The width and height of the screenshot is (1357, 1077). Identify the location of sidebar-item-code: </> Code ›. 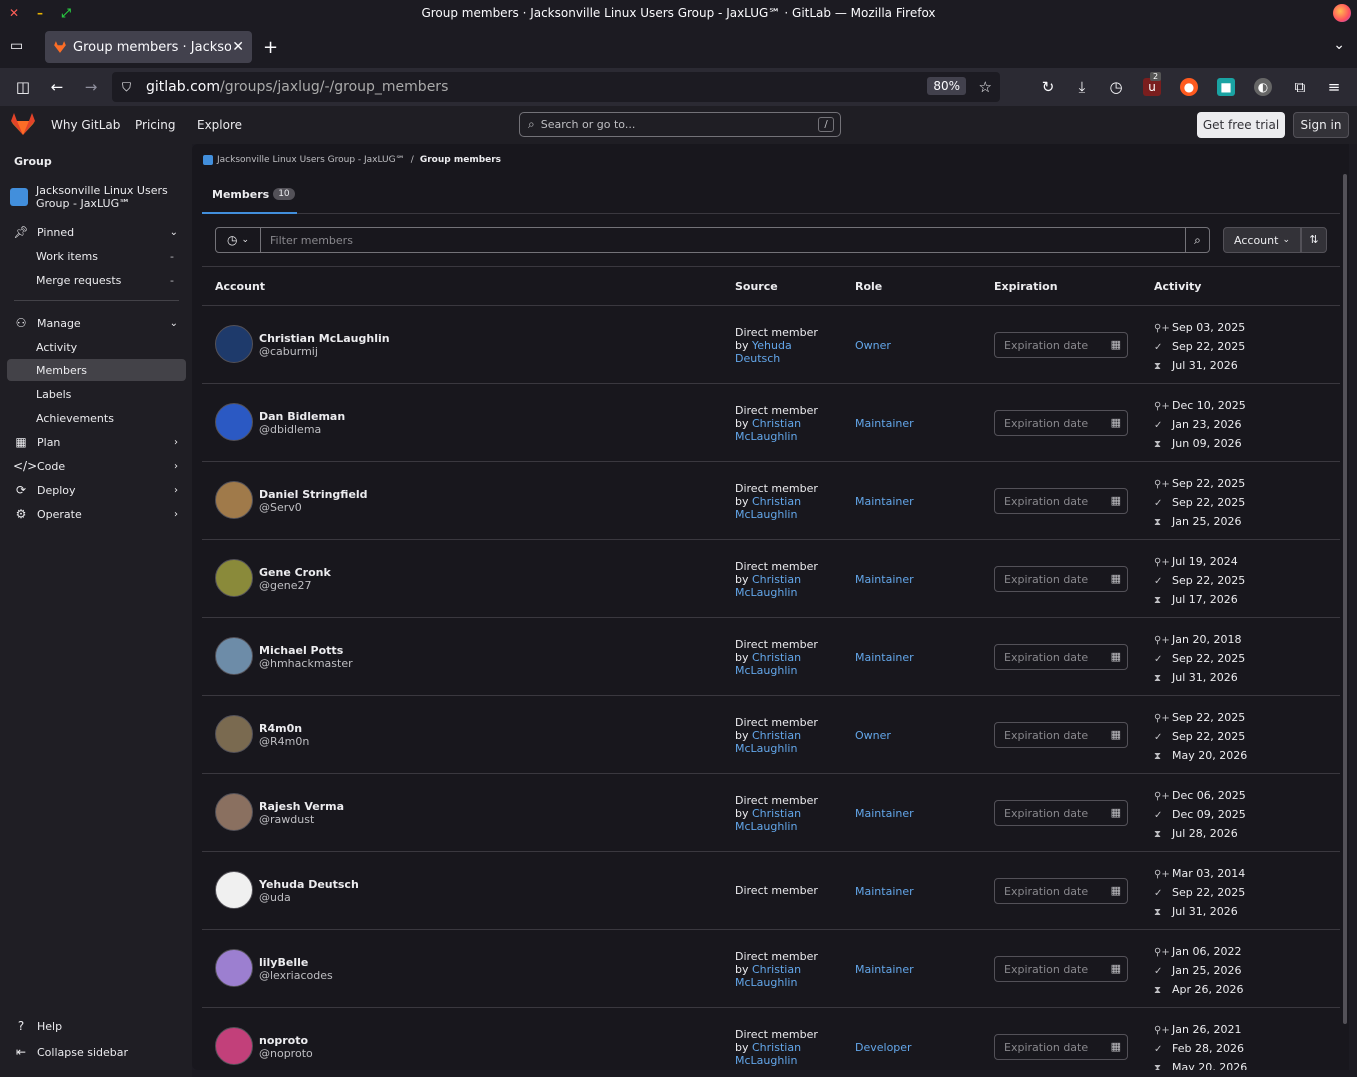
(96, 466).